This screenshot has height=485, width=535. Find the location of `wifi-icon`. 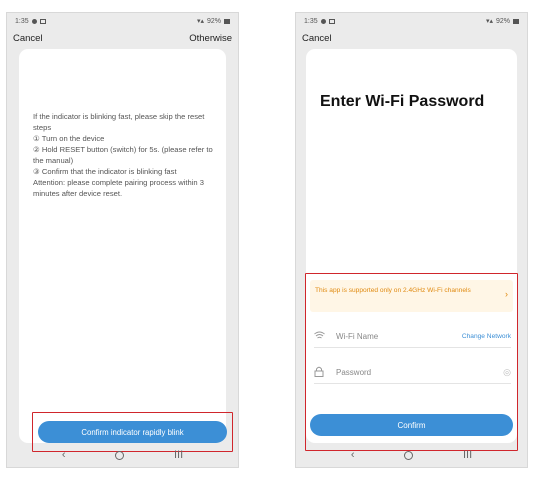

wifi-icon is located at coordinates (322, 337).